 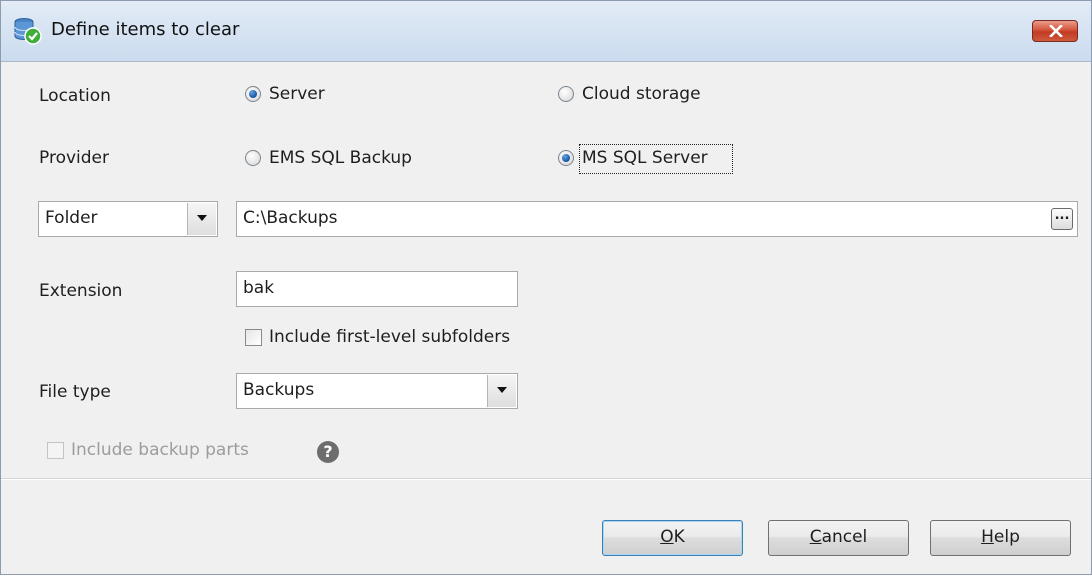 I want to click on ok-button: OK, so click(x=672, y=538).